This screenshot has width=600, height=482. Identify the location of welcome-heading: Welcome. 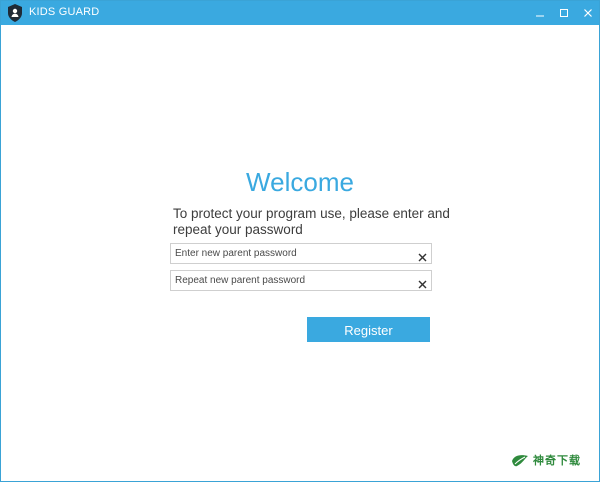
(300, 182).